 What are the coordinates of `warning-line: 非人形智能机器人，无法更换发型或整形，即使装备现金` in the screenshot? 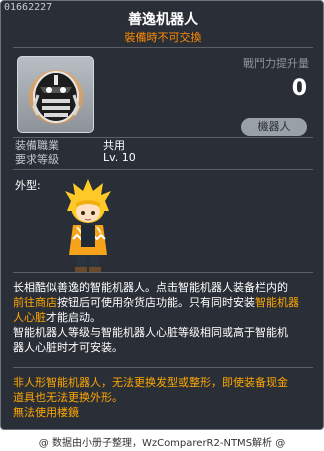 It's located at (150, 382).